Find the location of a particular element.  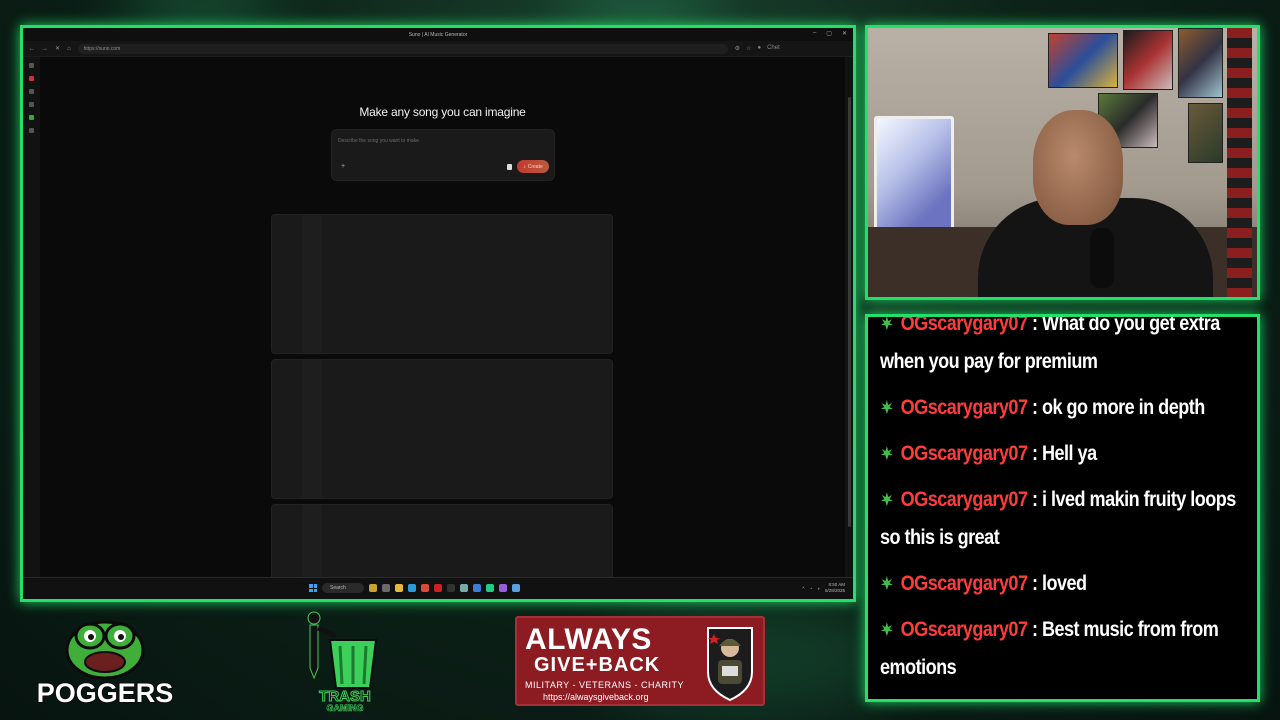

scrollbar is located at coordinates (849, 317).